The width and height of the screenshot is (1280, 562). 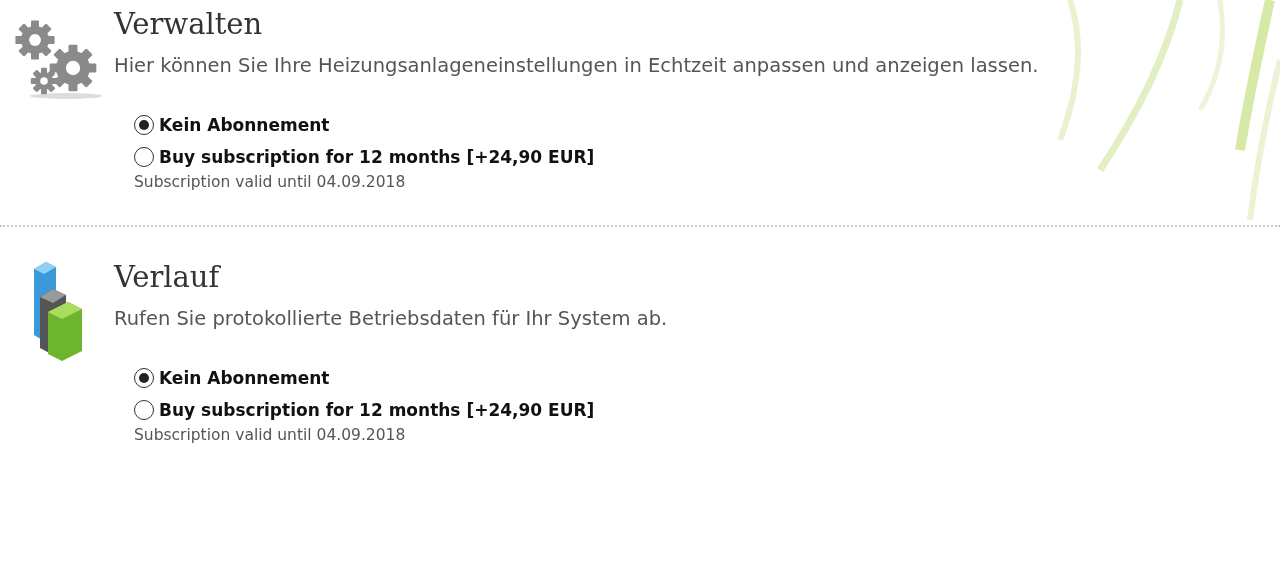 What do you see at coordinates (391, 318) in the screenshot?
I see `section-description: Rufen Sie protokollierte Betriebsdaten für Ihr System ab.` at bounding box center [391, 318].